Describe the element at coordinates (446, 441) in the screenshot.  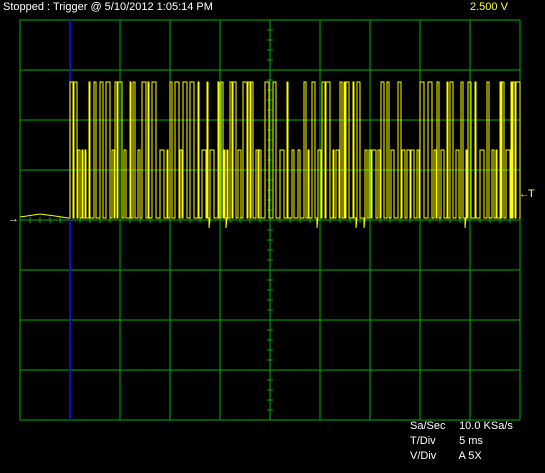
I see `time-div-readout: T/Div 5 ms` at that location.